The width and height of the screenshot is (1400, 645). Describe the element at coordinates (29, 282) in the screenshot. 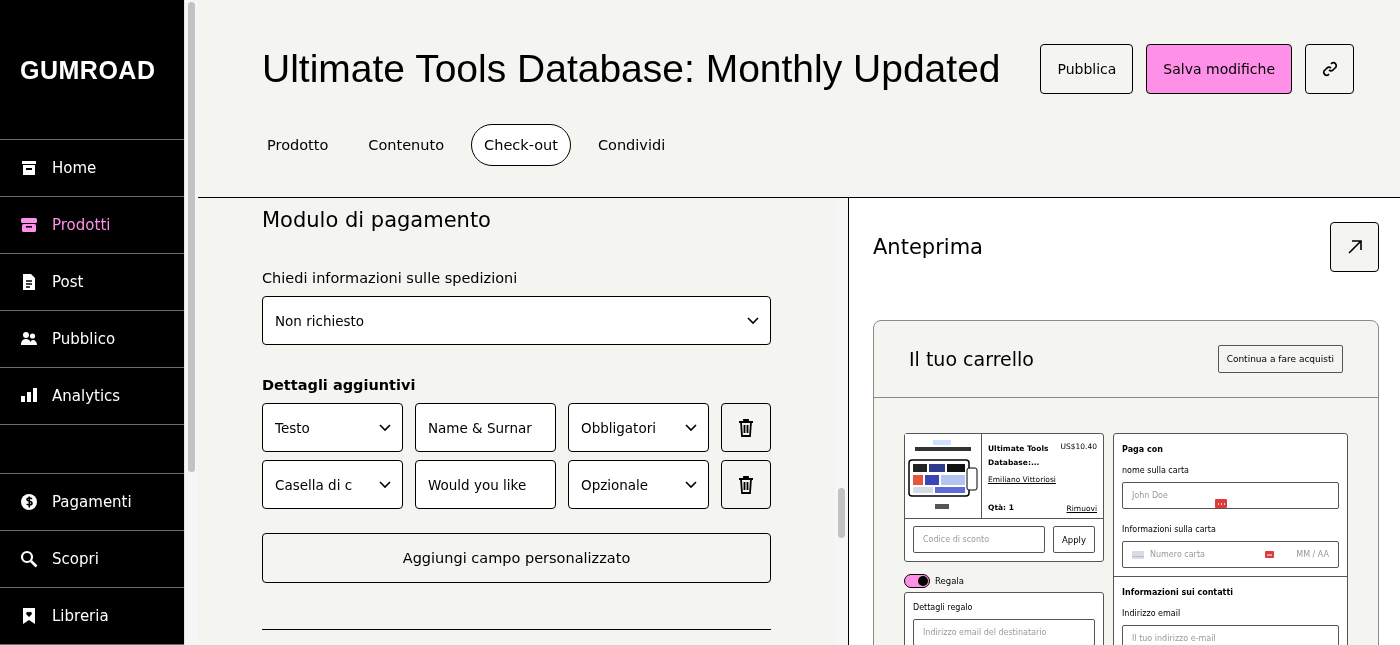

I see `document-icon` at that location.